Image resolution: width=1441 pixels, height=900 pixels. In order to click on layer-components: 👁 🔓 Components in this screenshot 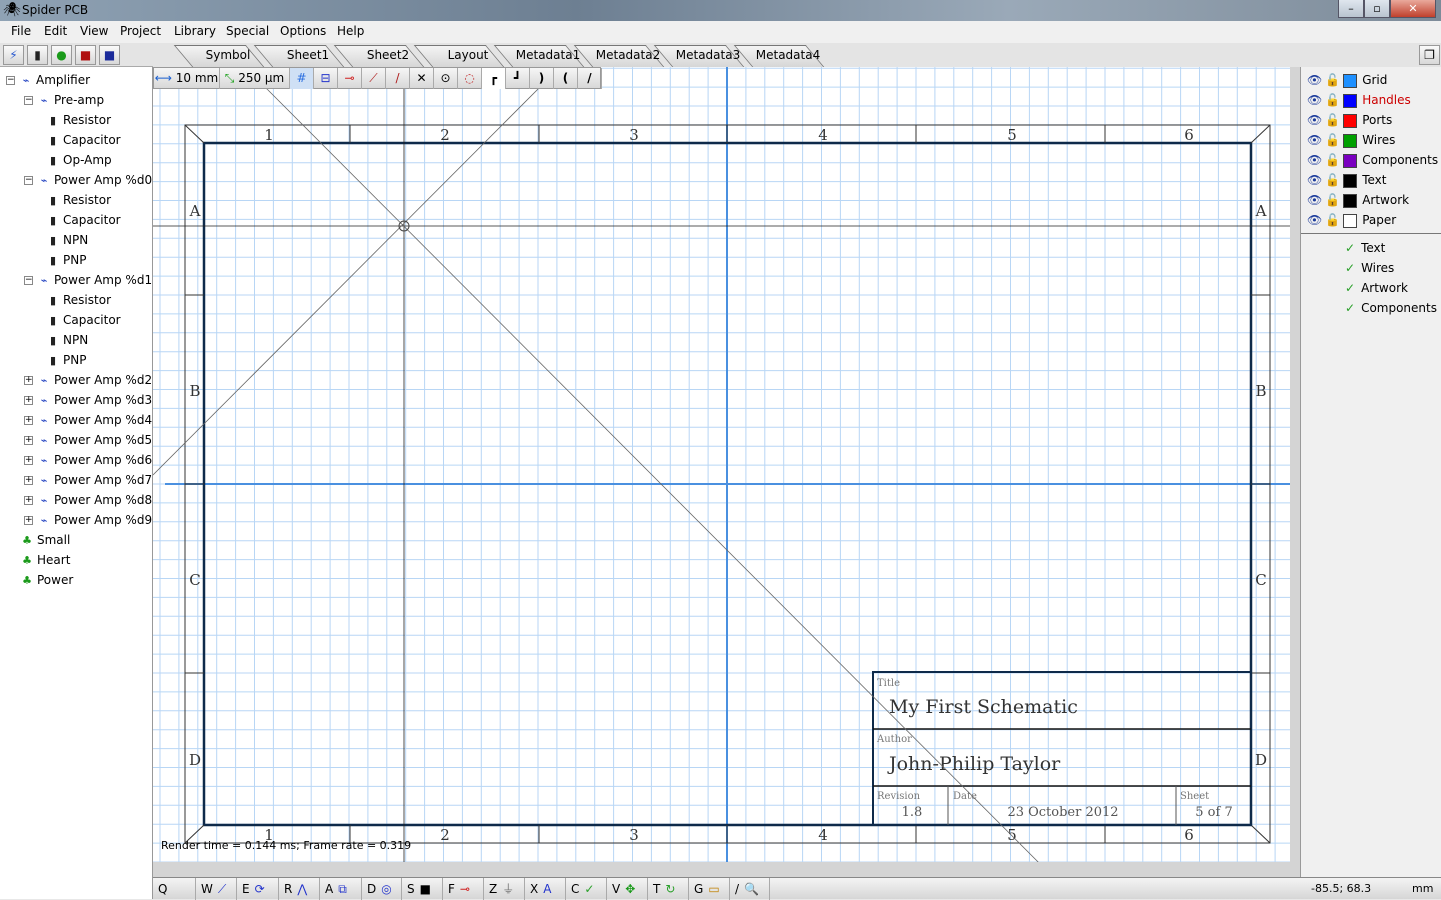, I will do `click(1372, 160)`.